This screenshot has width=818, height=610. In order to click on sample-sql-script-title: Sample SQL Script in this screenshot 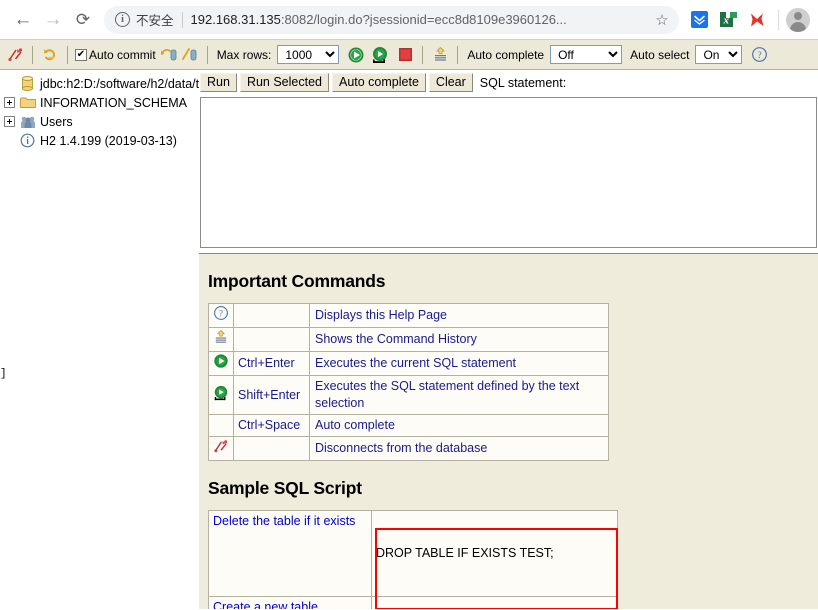, I will do `click(285, 488)`.